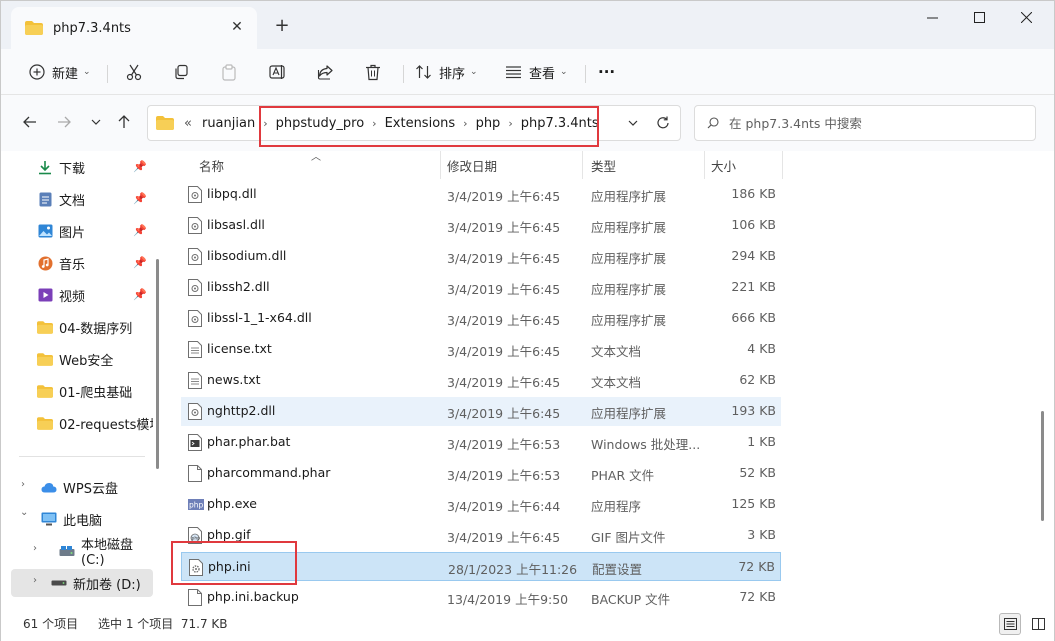 The image size is (1055, 641). I want to click on sidebar-item-wps-cloud: › WPS云盘, so click(84, 487).